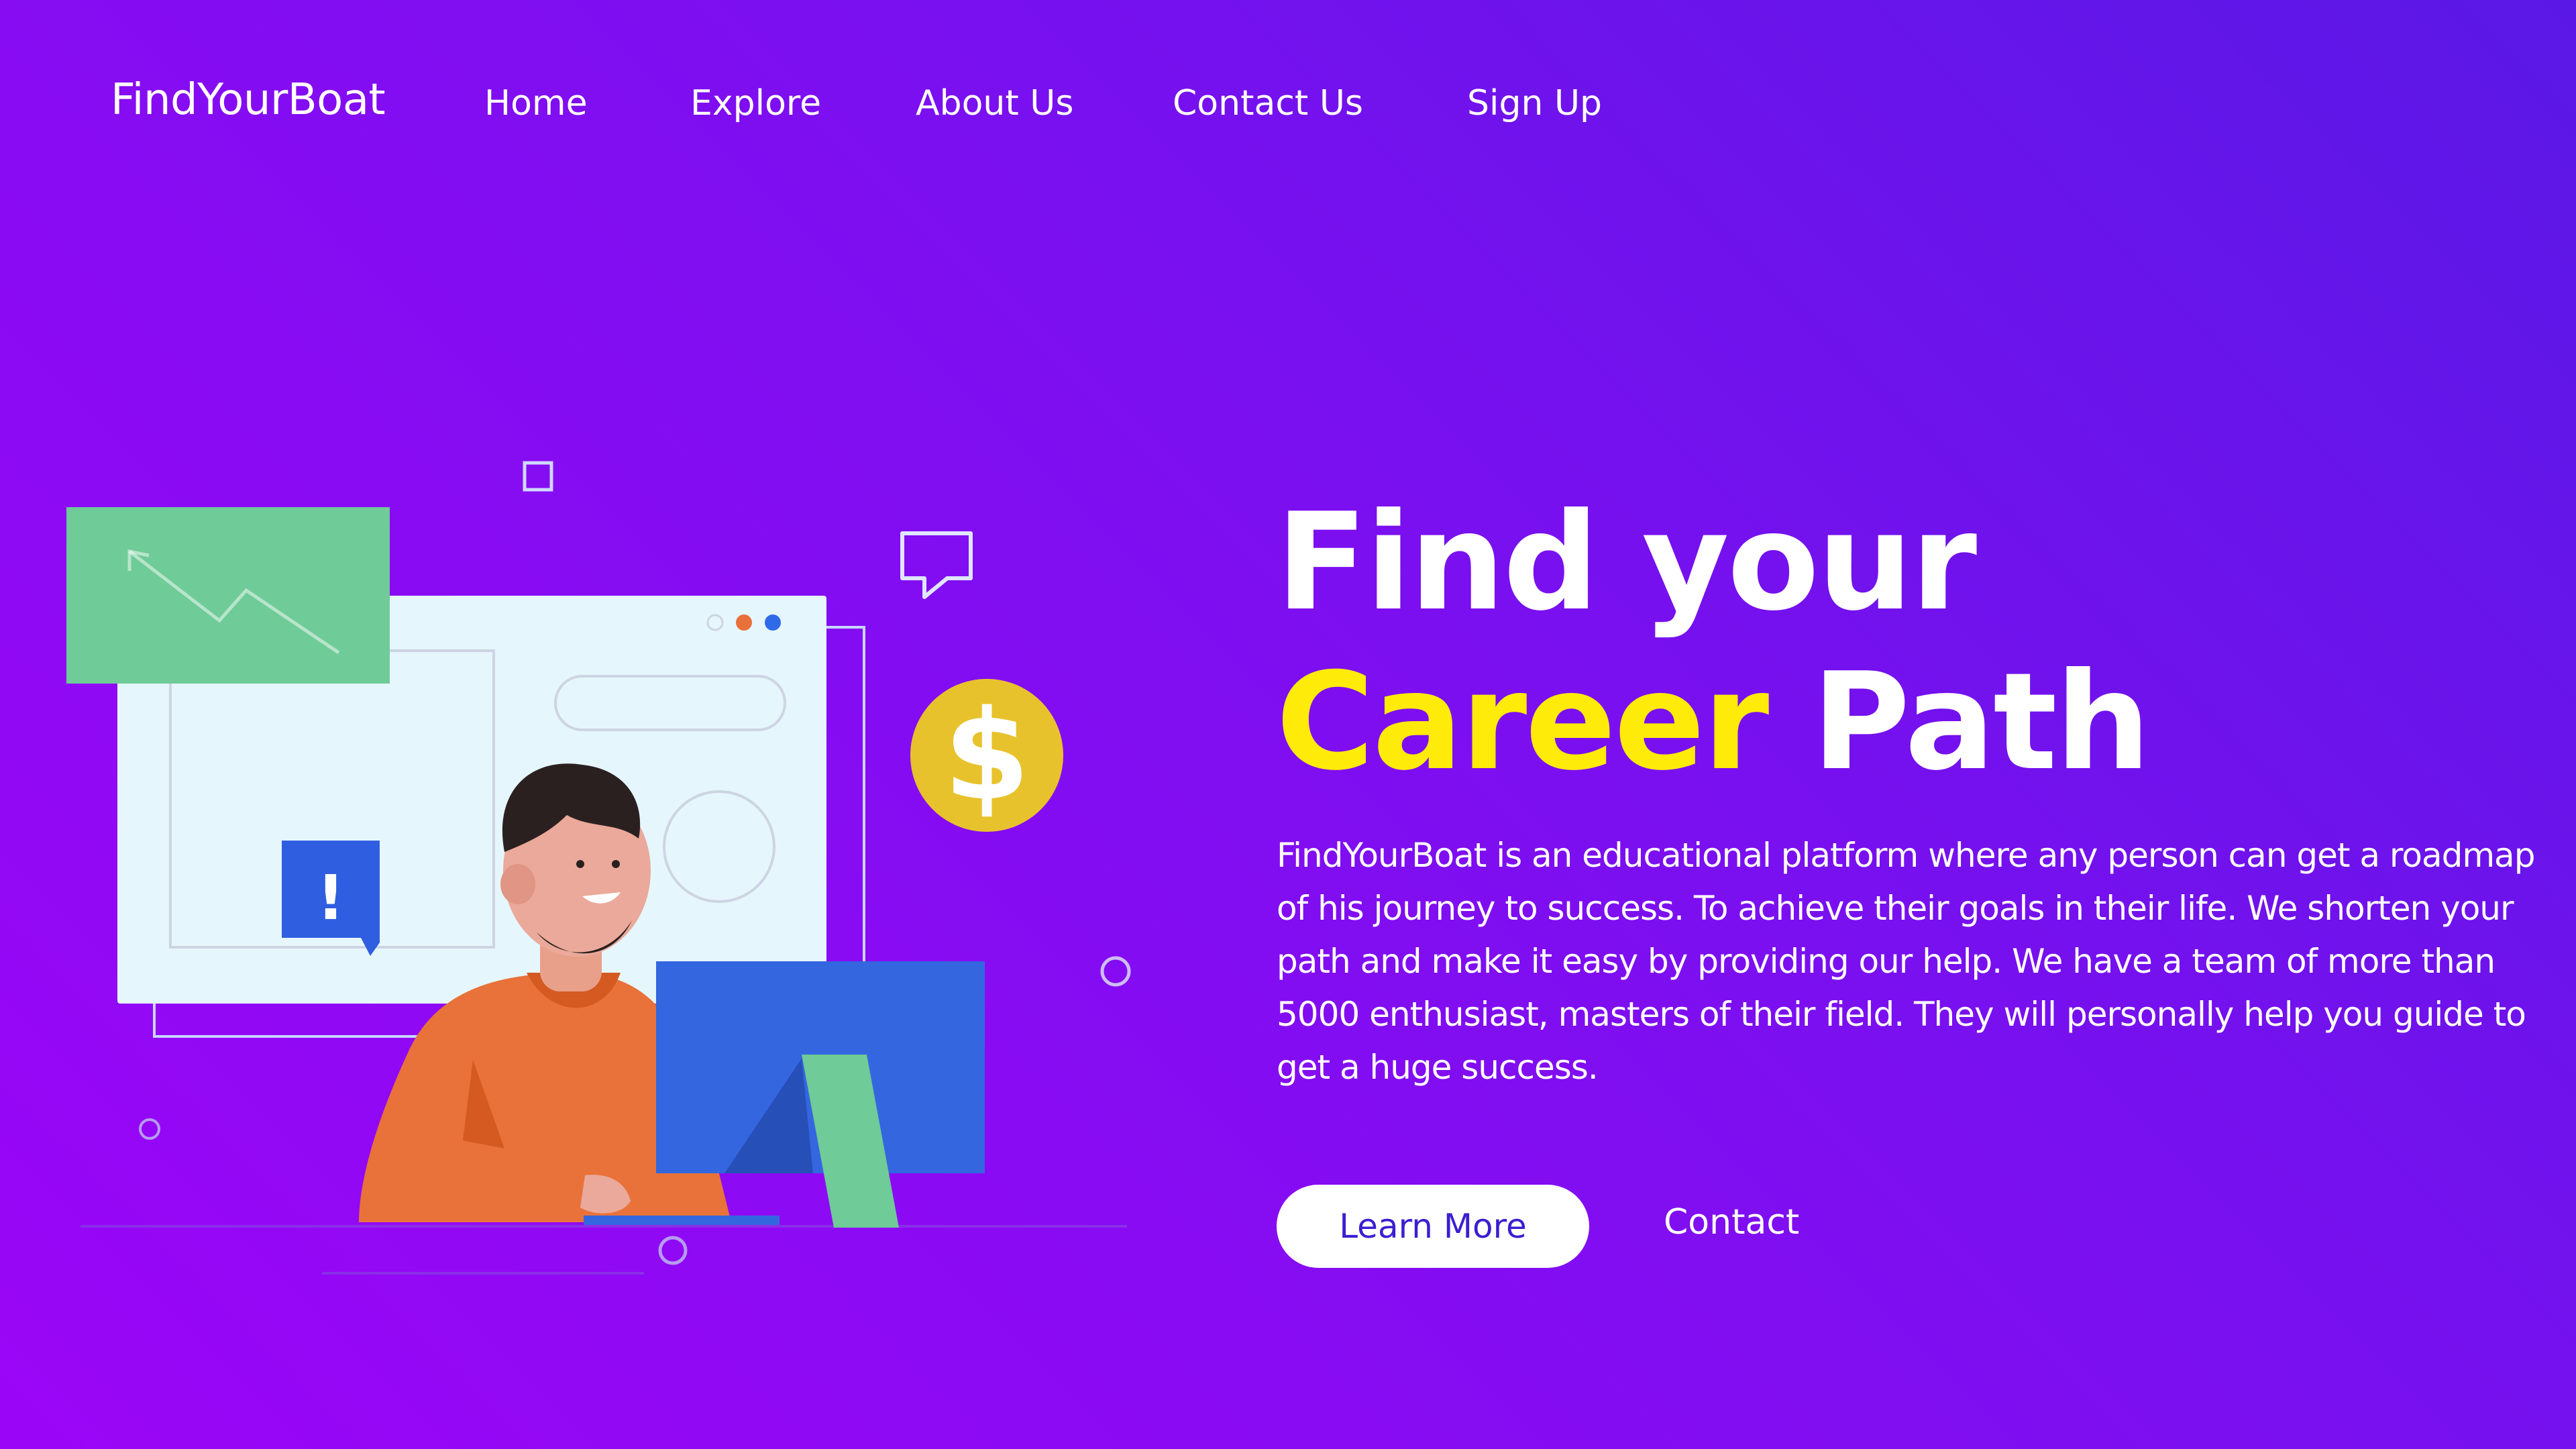 The image size is (2576, 1449). What do you see at coordinates (1731, 1222) in the screenshot?
I see `contact-button: Contact` at bounding box center [1731, 1222].